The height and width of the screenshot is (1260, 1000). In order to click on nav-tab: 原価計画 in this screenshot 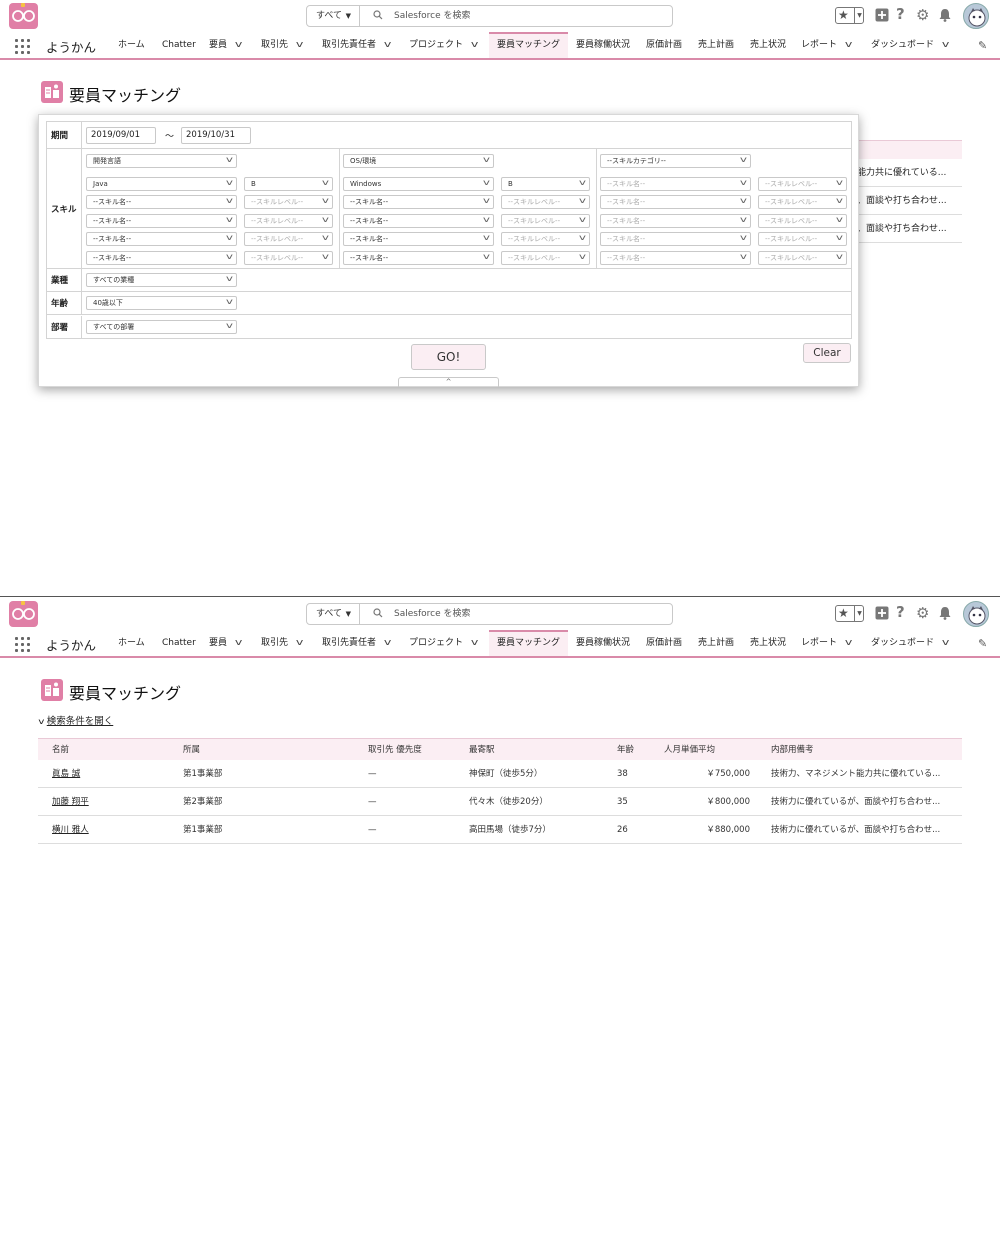, I will do `click(664, 643)`.